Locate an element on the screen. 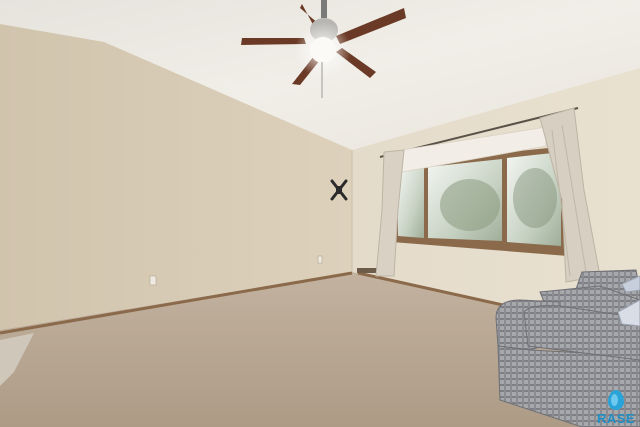  water-drop-logo-icon is located at coordinates (616, 400).